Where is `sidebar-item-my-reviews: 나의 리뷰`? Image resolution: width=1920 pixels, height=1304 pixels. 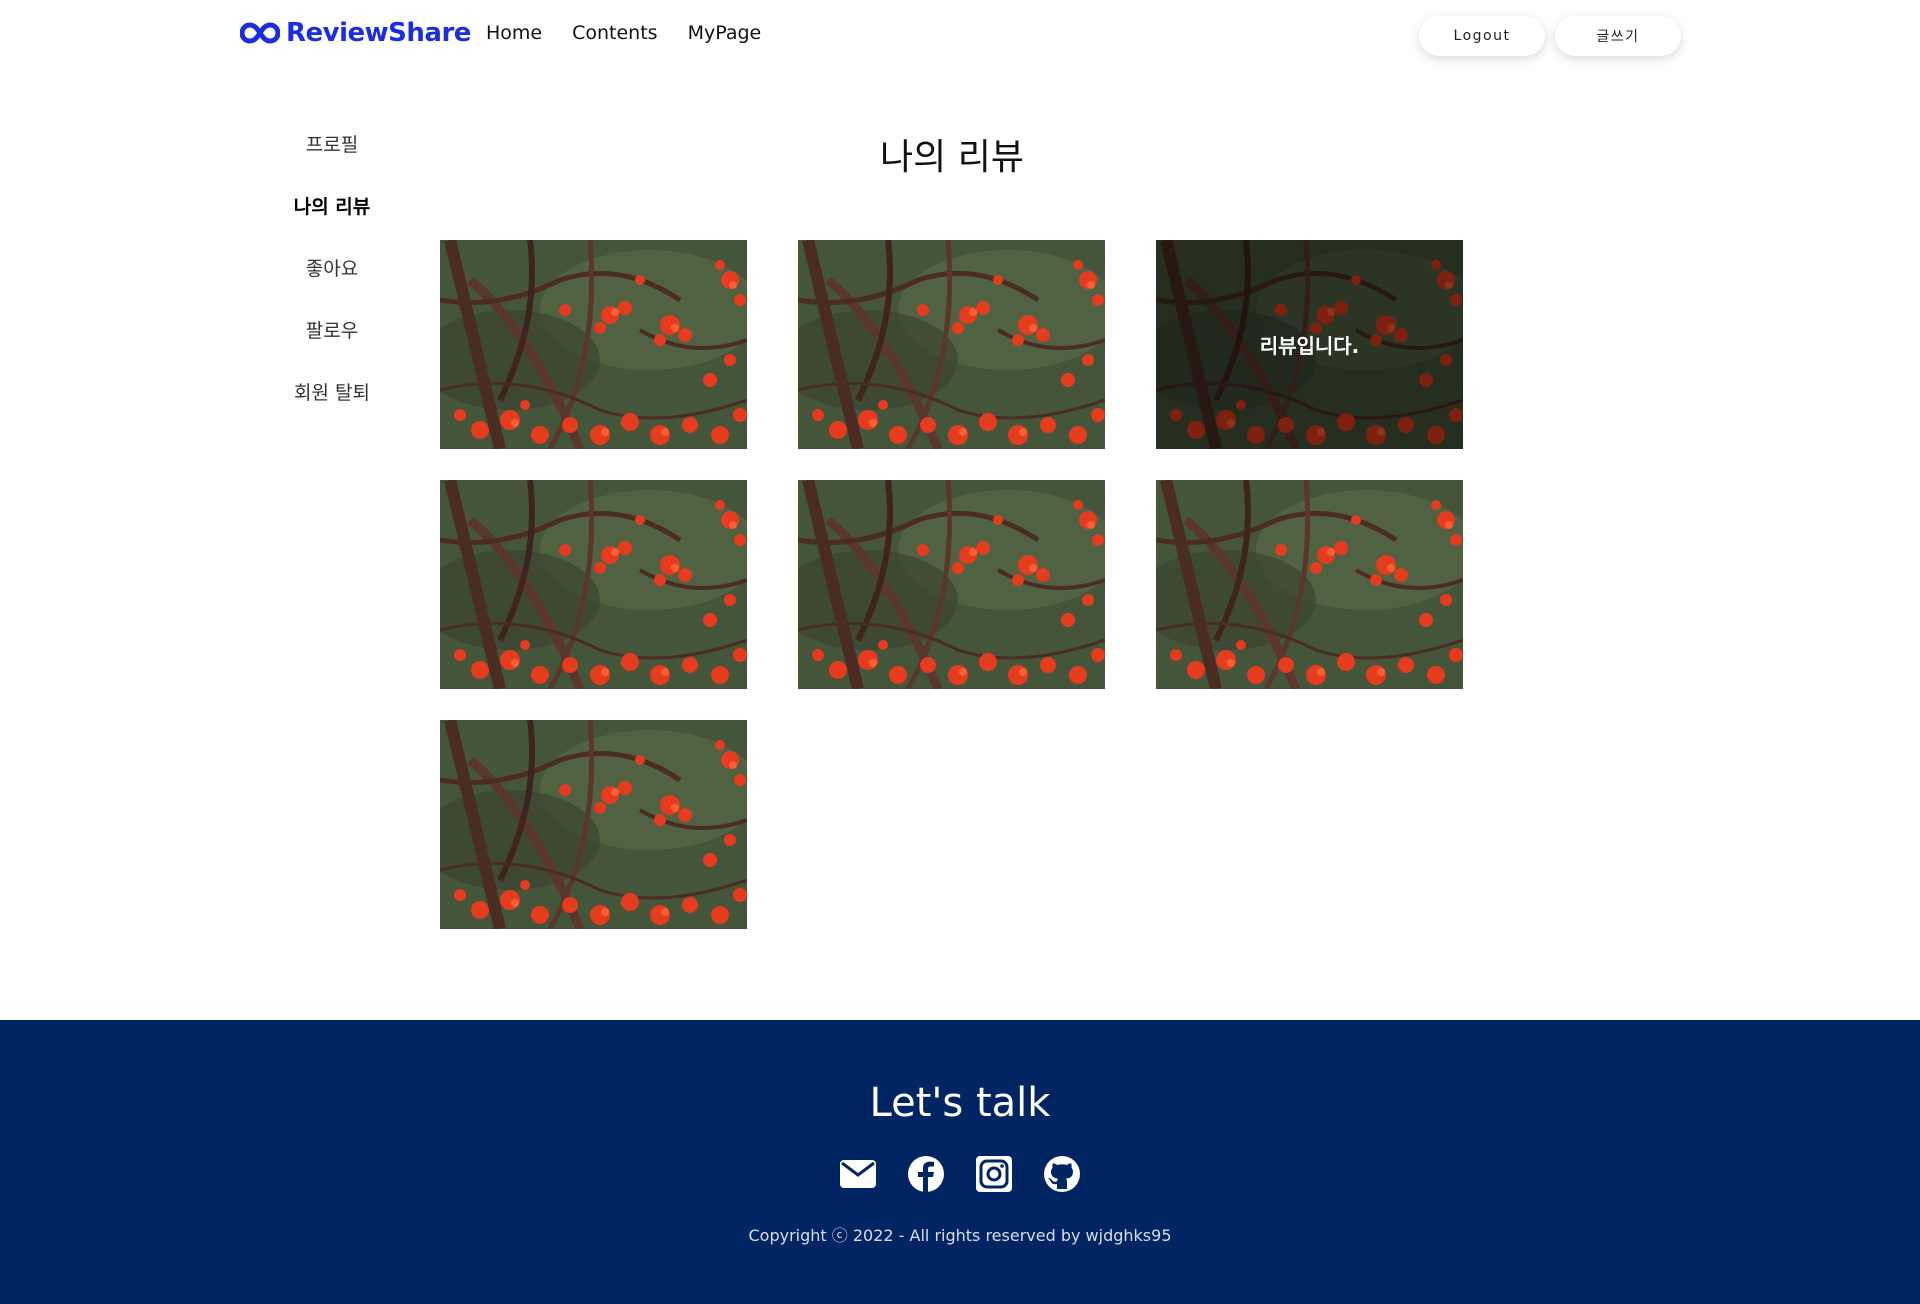 sidebar-item-my-reviews: 나의 리뷰 is located at coordinates (332, 223).